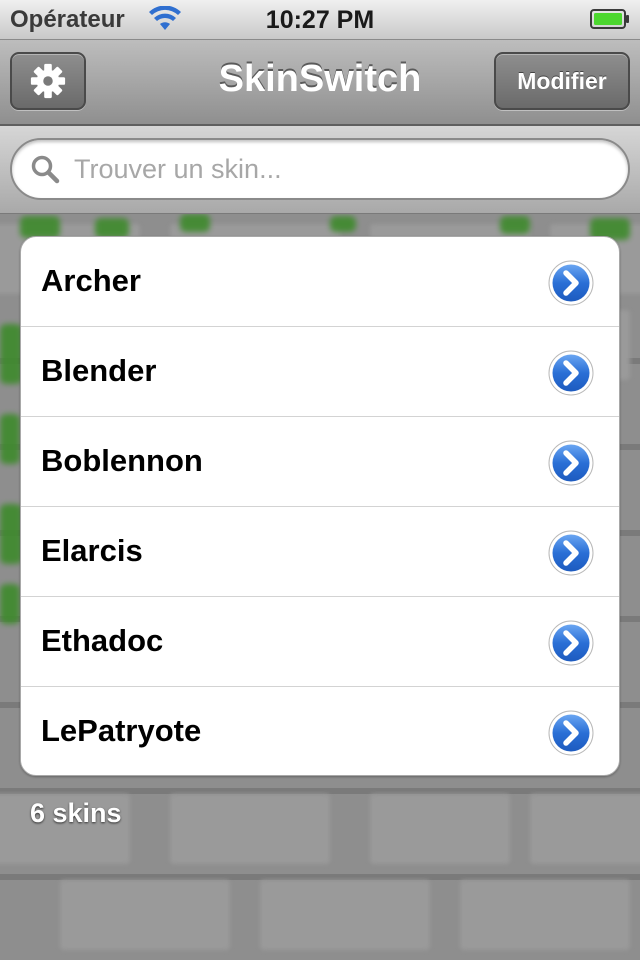  What do you see at coordinates (102, 640) in the screenshot?
I see `skin-name: Ethadoc` at bounding box center [102, 640].